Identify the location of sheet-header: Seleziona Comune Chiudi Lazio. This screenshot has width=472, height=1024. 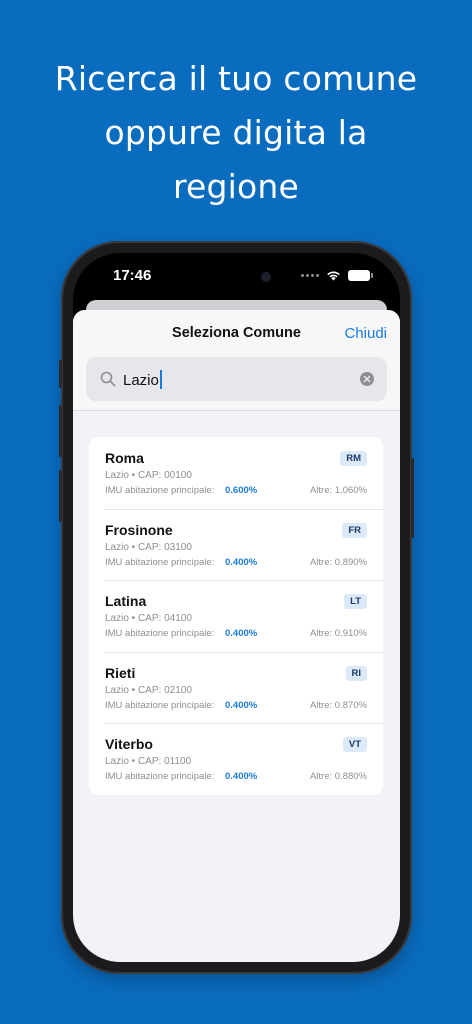
(236, 360).